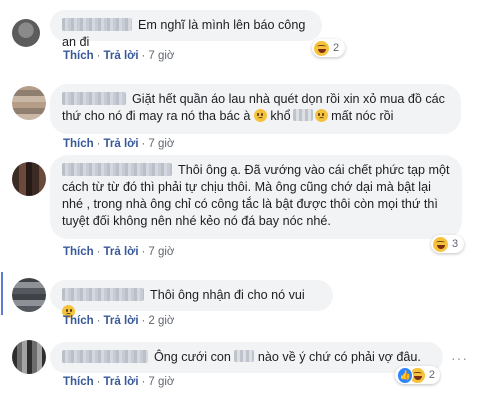 The image size is (504, 403). Describe the element at coordinates (192, 357) in the screenshot. I see `comment-text: Ông cưới con` at that location.